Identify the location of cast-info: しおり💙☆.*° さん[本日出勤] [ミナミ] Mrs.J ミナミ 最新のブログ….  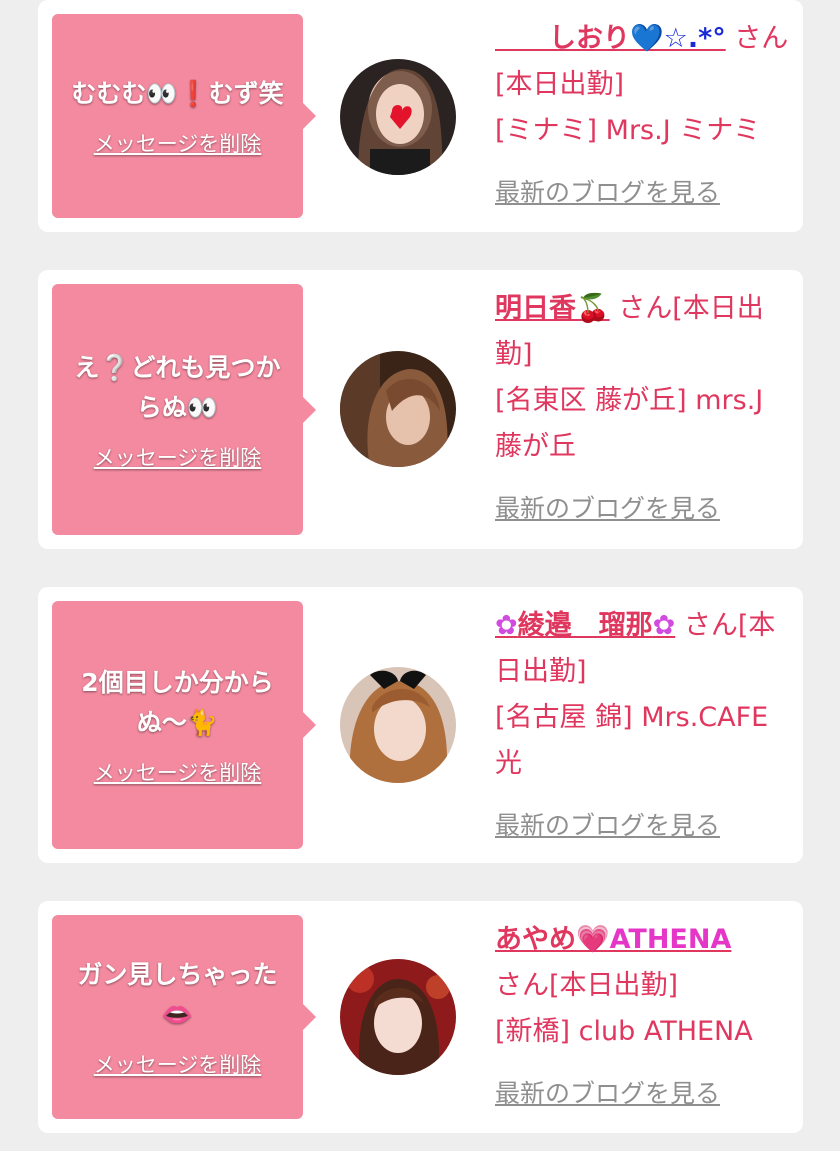
(645, 116).